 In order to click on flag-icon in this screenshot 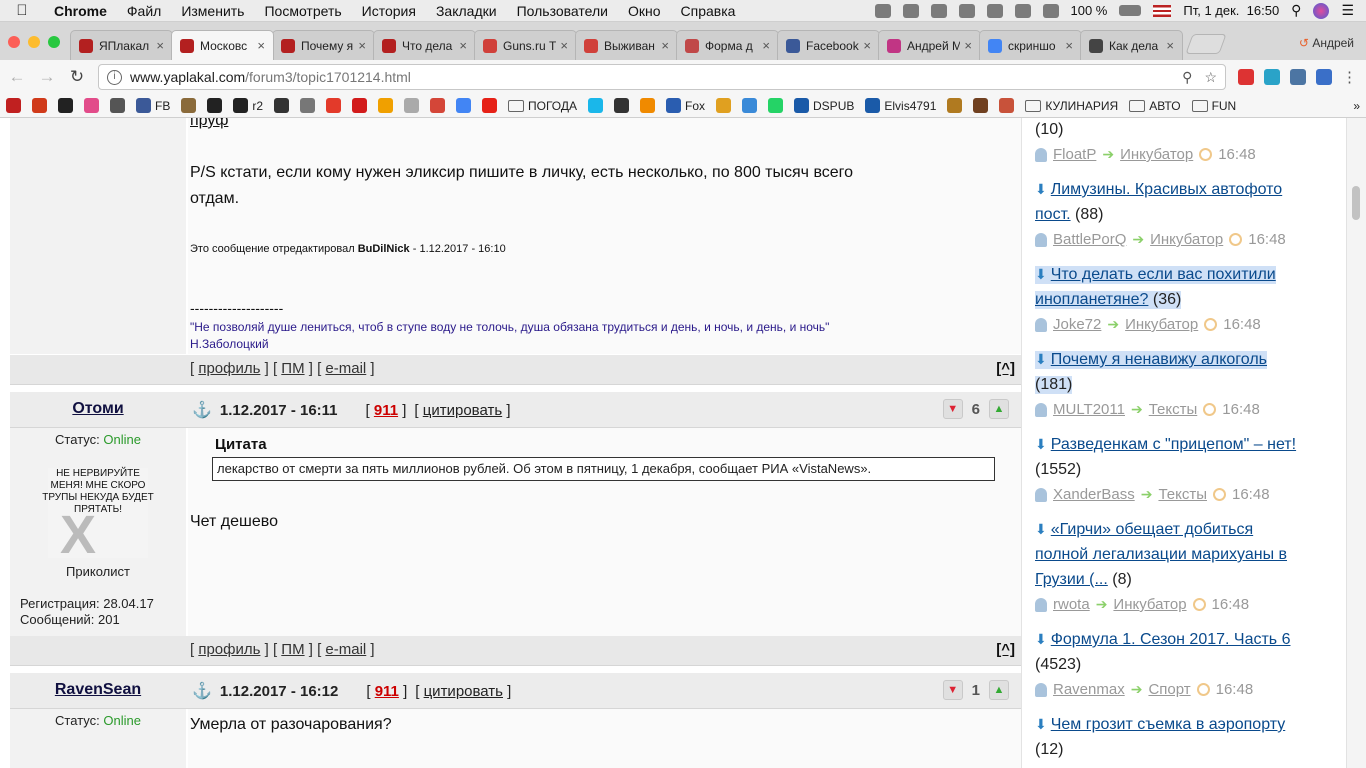, I will do `click(1162, 10)`.